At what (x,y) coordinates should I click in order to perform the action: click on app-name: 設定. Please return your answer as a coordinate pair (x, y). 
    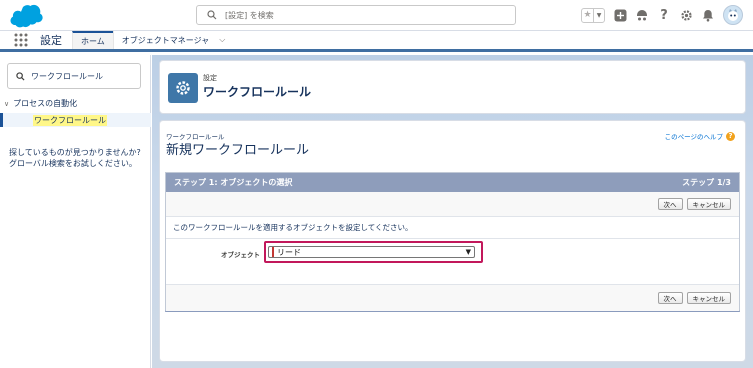
    Looking at the image, I should click on (51, 40).